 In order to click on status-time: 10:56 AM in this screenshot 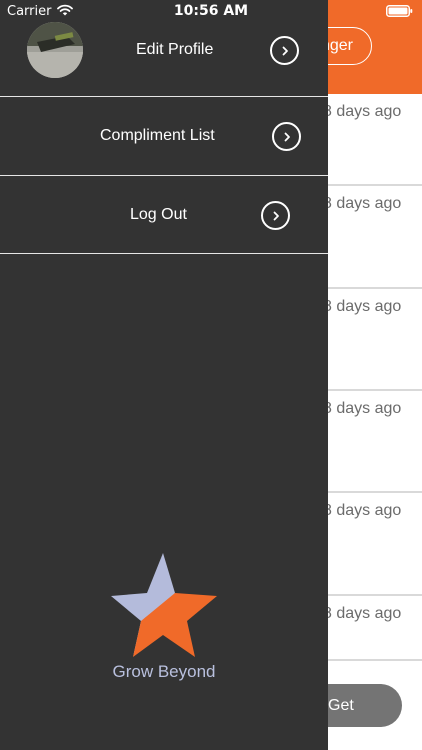, I will do `click(211, 11)`.